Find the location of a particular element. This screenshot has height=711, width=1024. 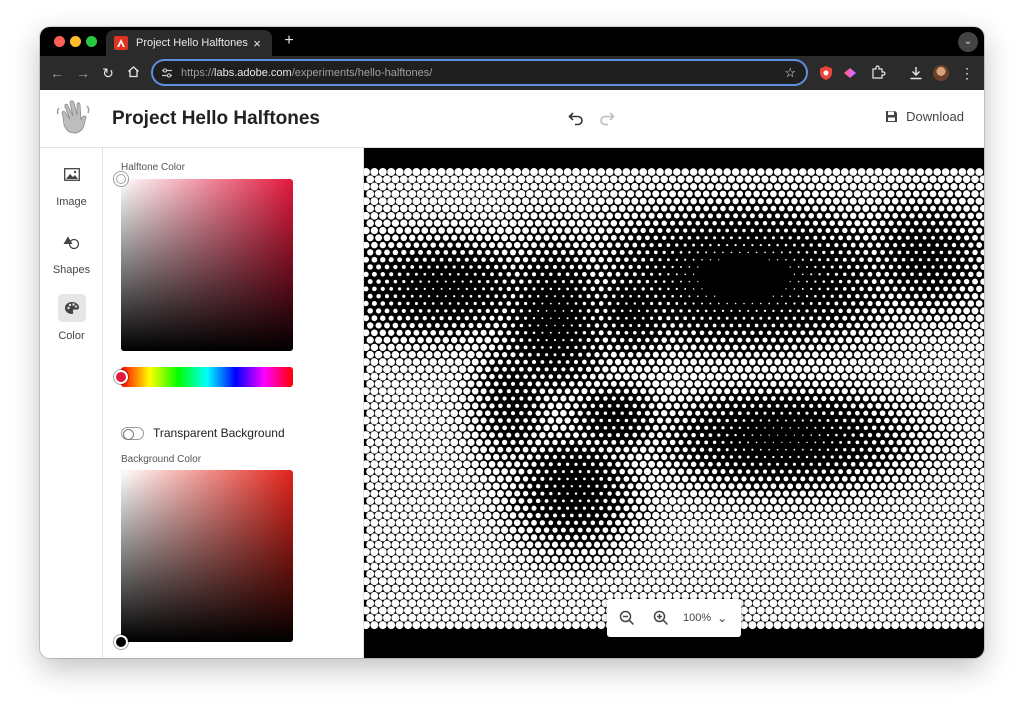

close-tab-icon: × is located at coordinates (257, 43).